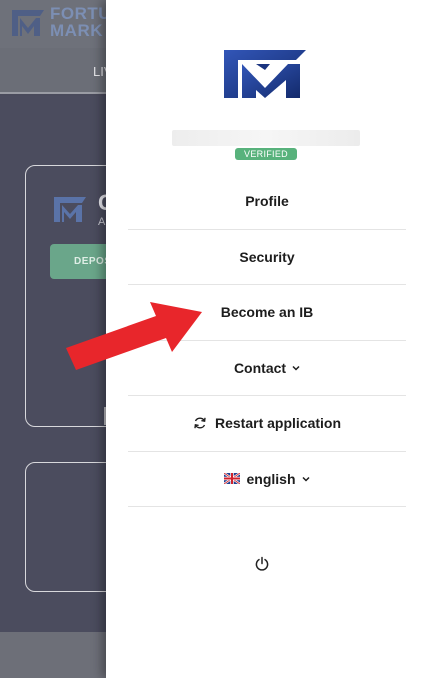  I want to click on verified-badge: VERIFIED, so click(266, 154).